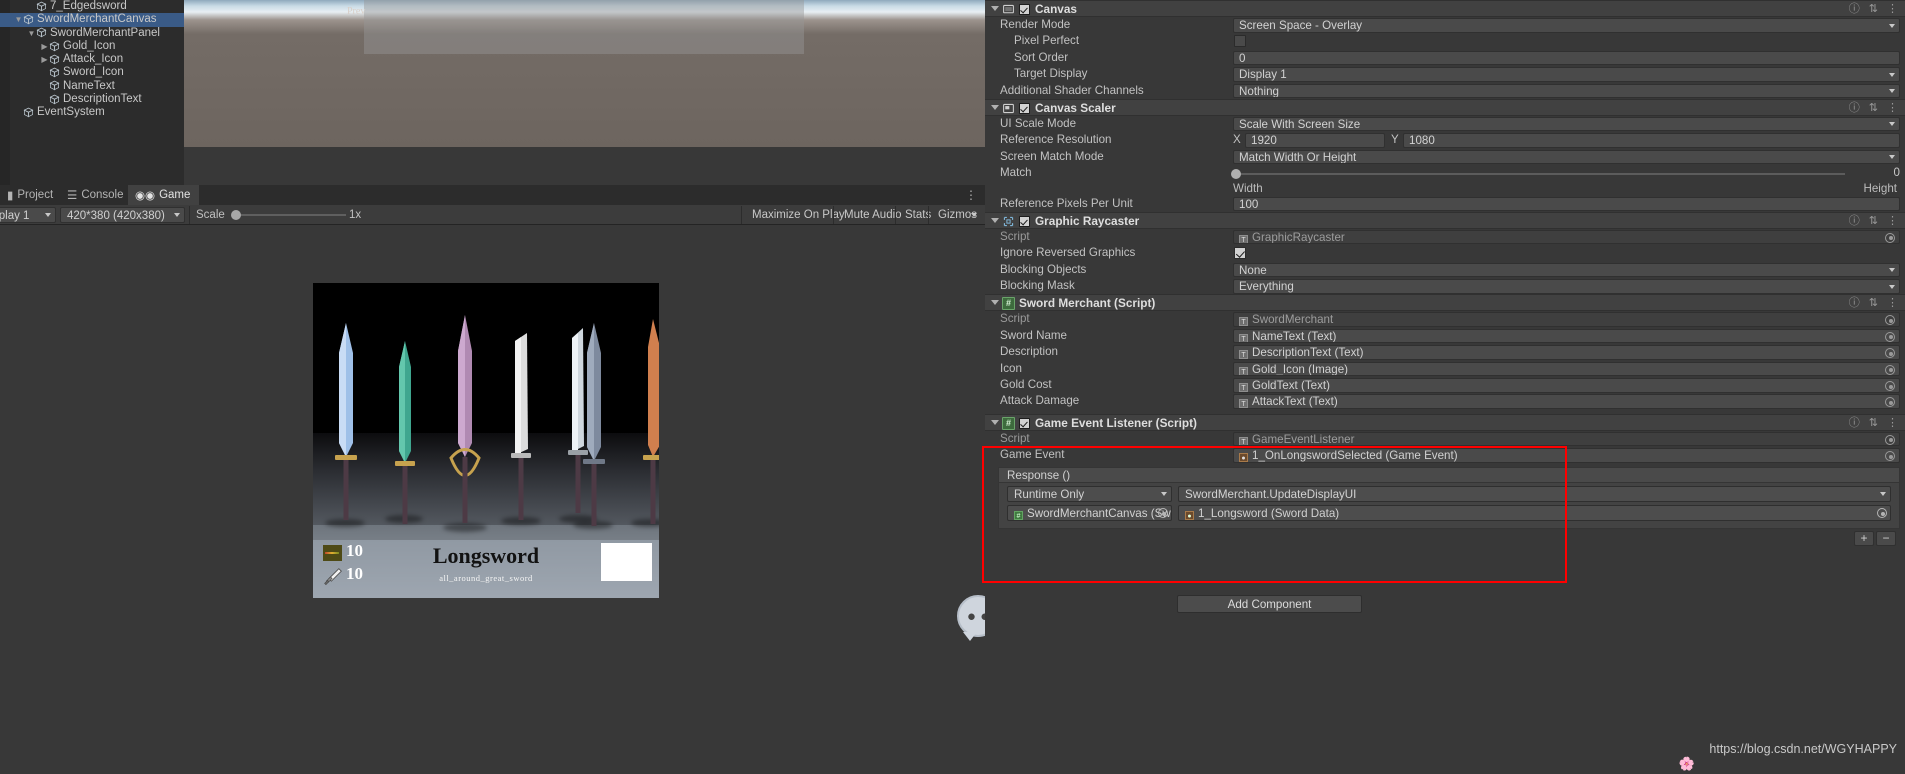 This screenshot has height=774, width=1905. What do you see at coordinates (92, 20) in the screenshot?
I see `hierarchy-item-swordmerchantcanvas: ▼ SwordMerchantCanvas` at bounding box center [92, 20].